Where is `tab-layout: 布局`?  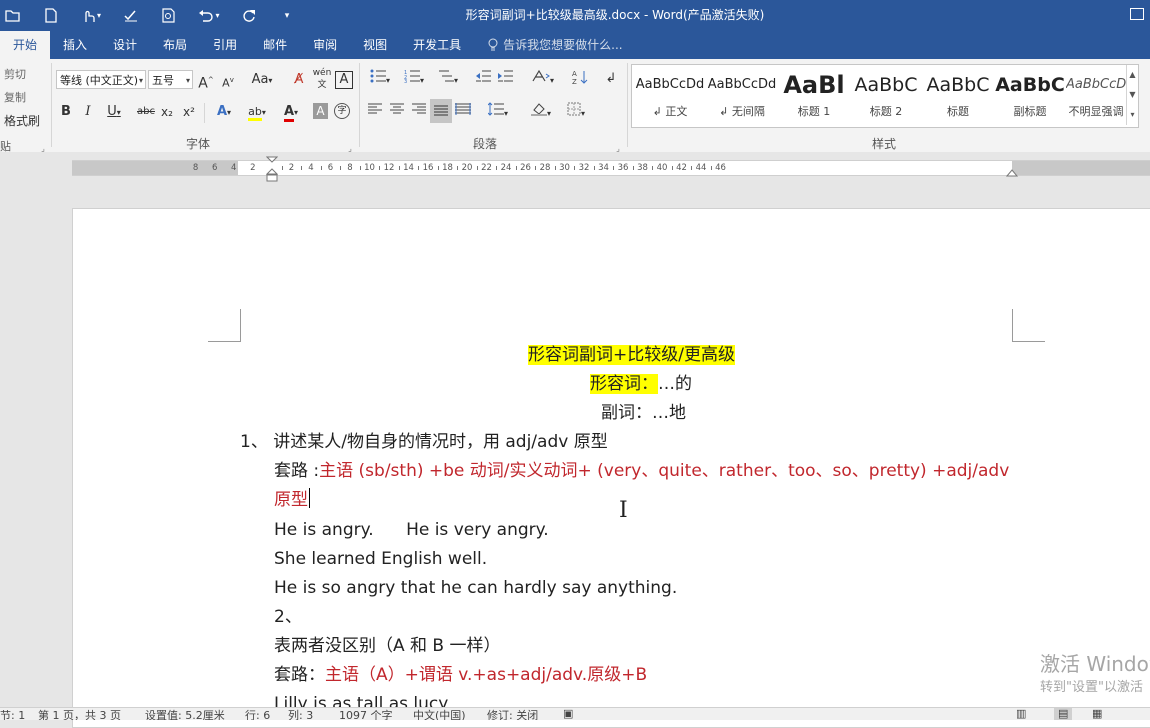
tab-layout: 布局 is located at coordinates (175, 45).